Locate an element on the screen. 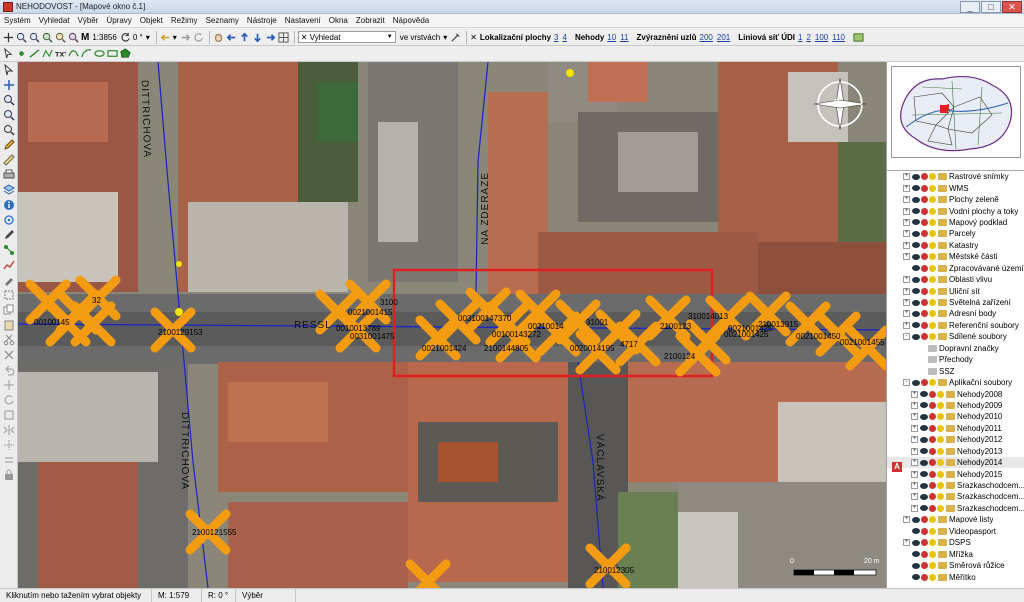  zoom-previous-icon is located at coordinates (73, 37).